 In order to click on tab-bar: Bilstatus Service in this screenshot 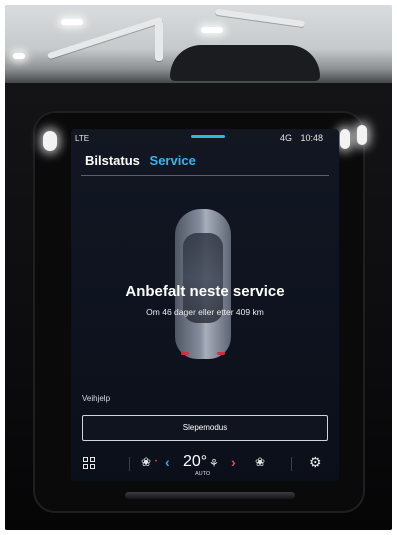, I will do `click(140, 160)`.